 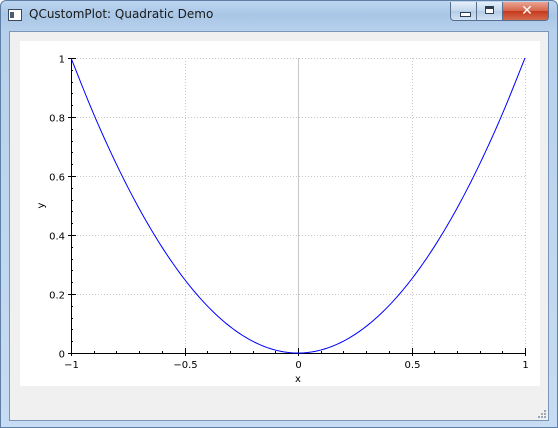 What do you see at coordinates (57, 237) in the screenshot?
I see `y-tick-label: 0.4` at bounding box center [57, 237].